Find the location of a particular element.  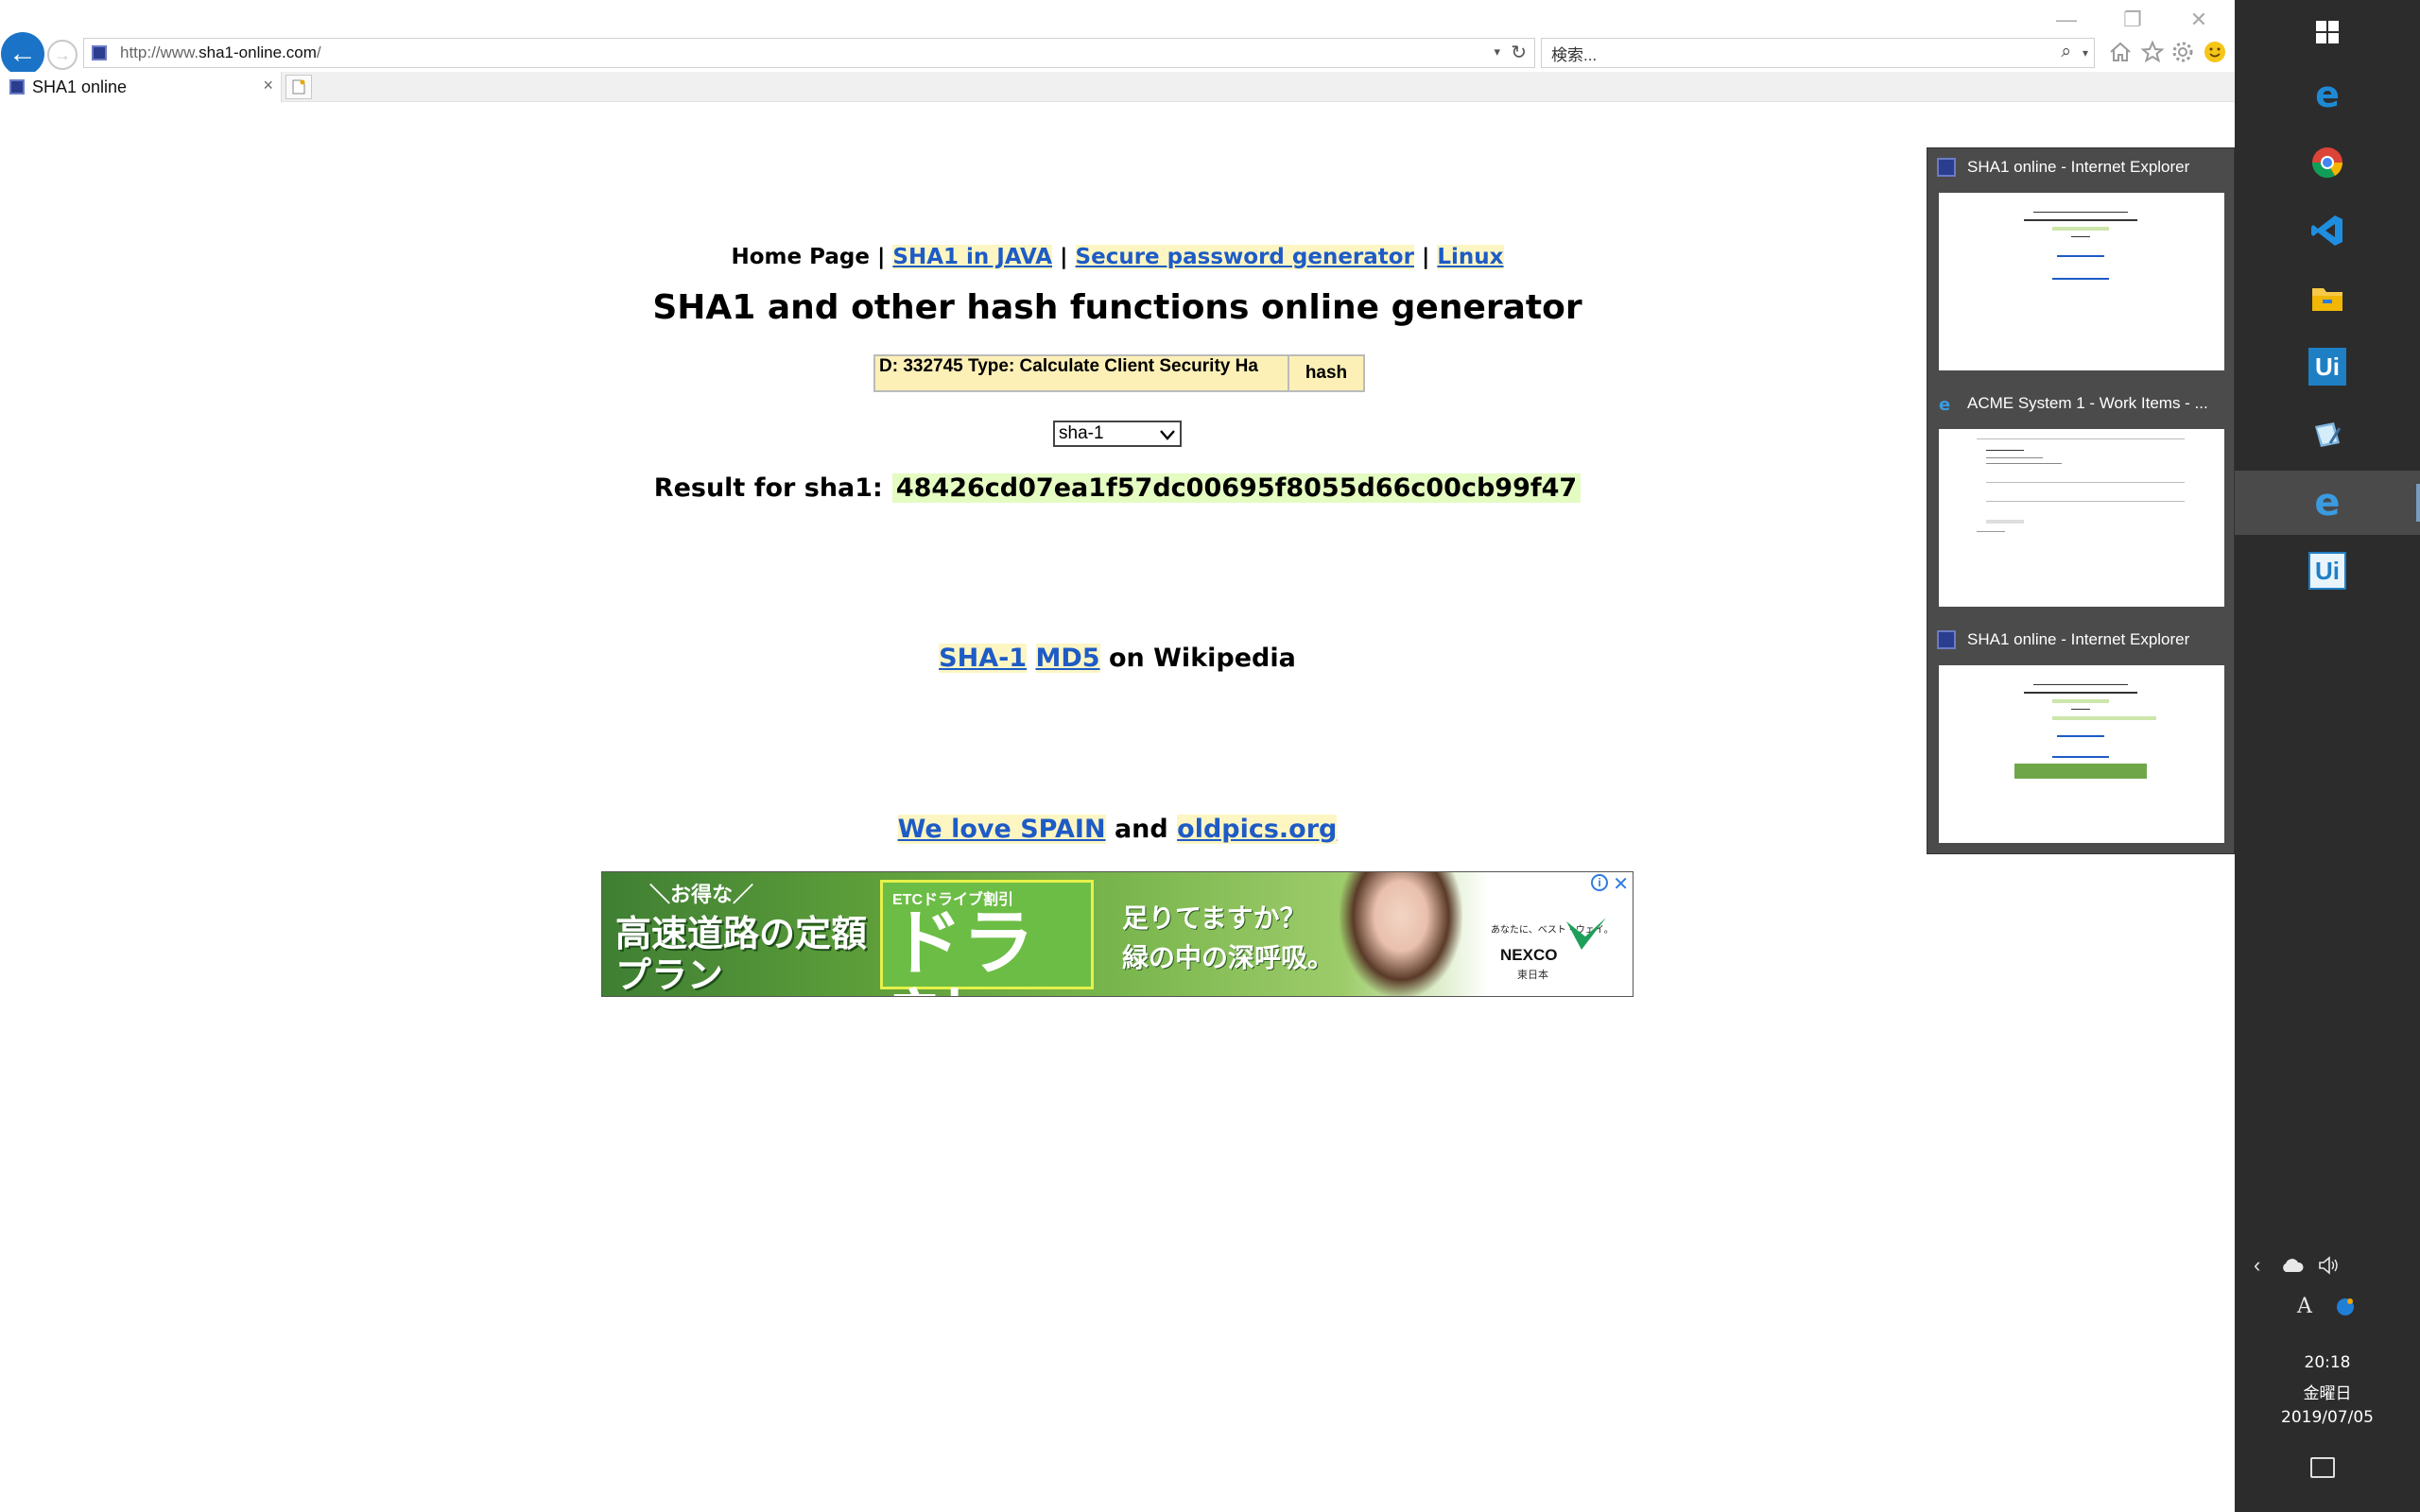

windows-taskbar: e Ui e Ui ‹ A 20:18 金曜日 2019/07/05 is located at coordinates (2327, 756).